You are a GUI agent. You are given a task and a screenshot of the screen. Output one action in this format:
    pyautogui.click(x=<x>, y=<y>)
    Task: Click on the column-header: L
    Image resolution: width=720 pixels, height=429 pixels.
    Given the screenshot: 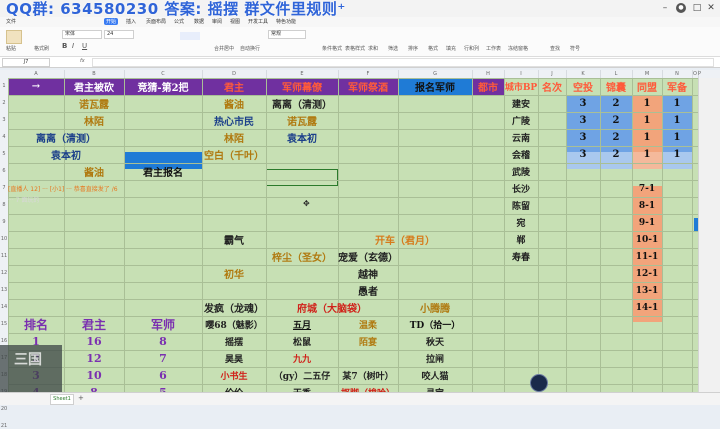 What is the action you would take?
    pyautogui.click(x=616, y=74)
    